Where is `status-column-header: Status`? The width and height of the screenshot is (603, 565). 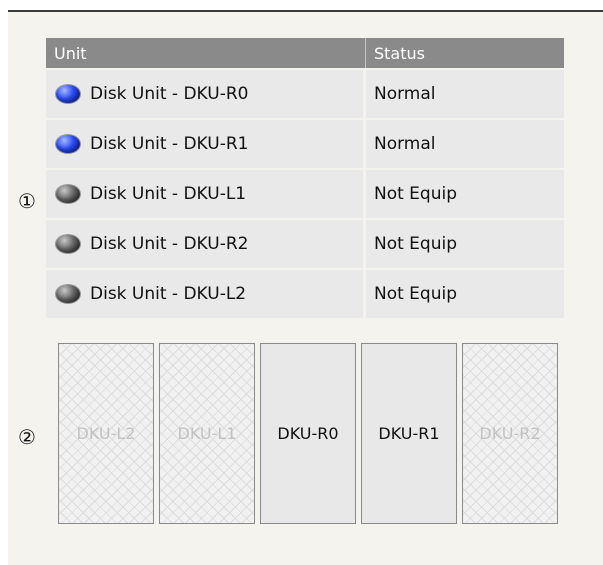
status-column-header: Status is located at coordinates (465, 53).